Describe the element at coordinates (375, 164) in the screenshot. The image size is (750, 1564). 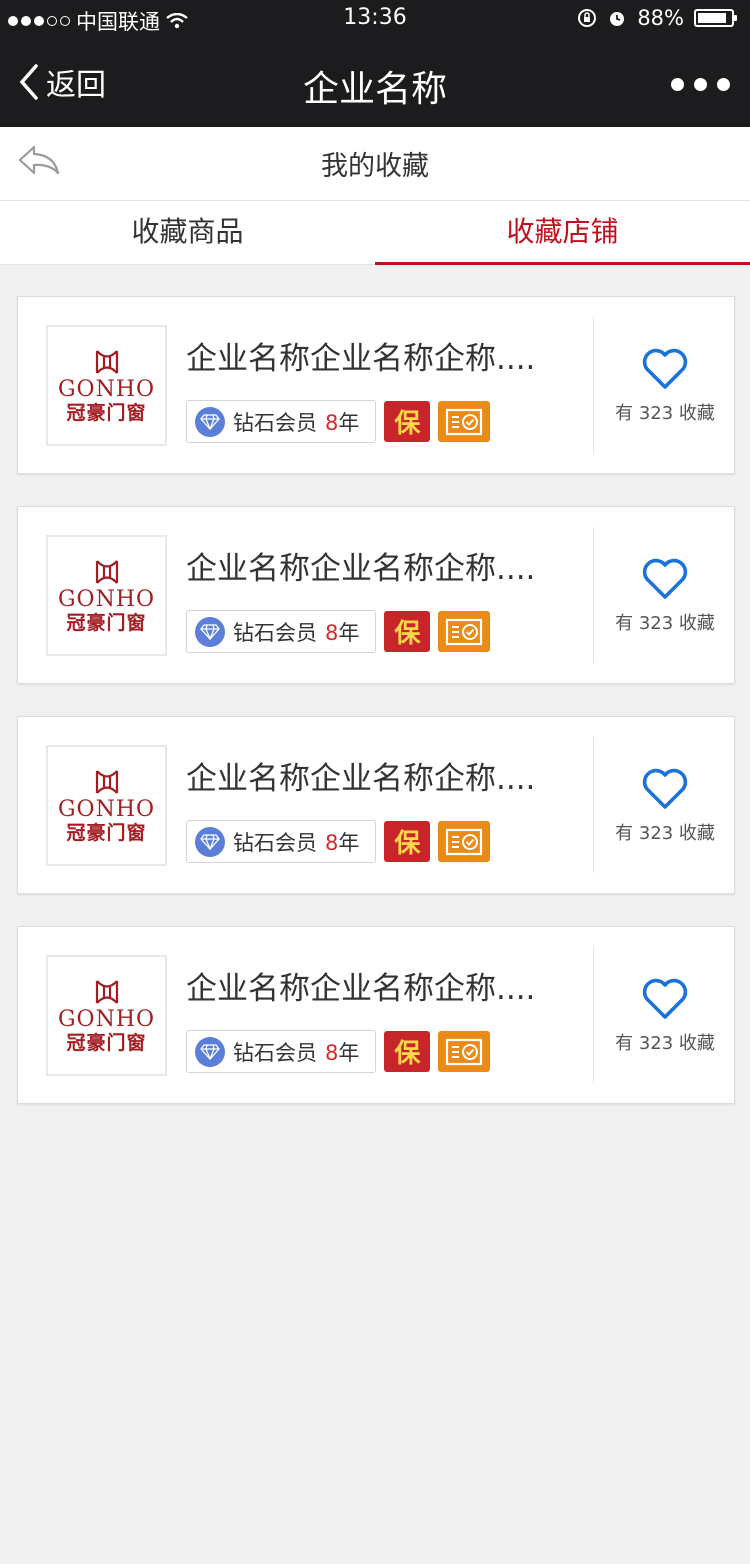
I see `sub-header: 我的收藏` at that location.